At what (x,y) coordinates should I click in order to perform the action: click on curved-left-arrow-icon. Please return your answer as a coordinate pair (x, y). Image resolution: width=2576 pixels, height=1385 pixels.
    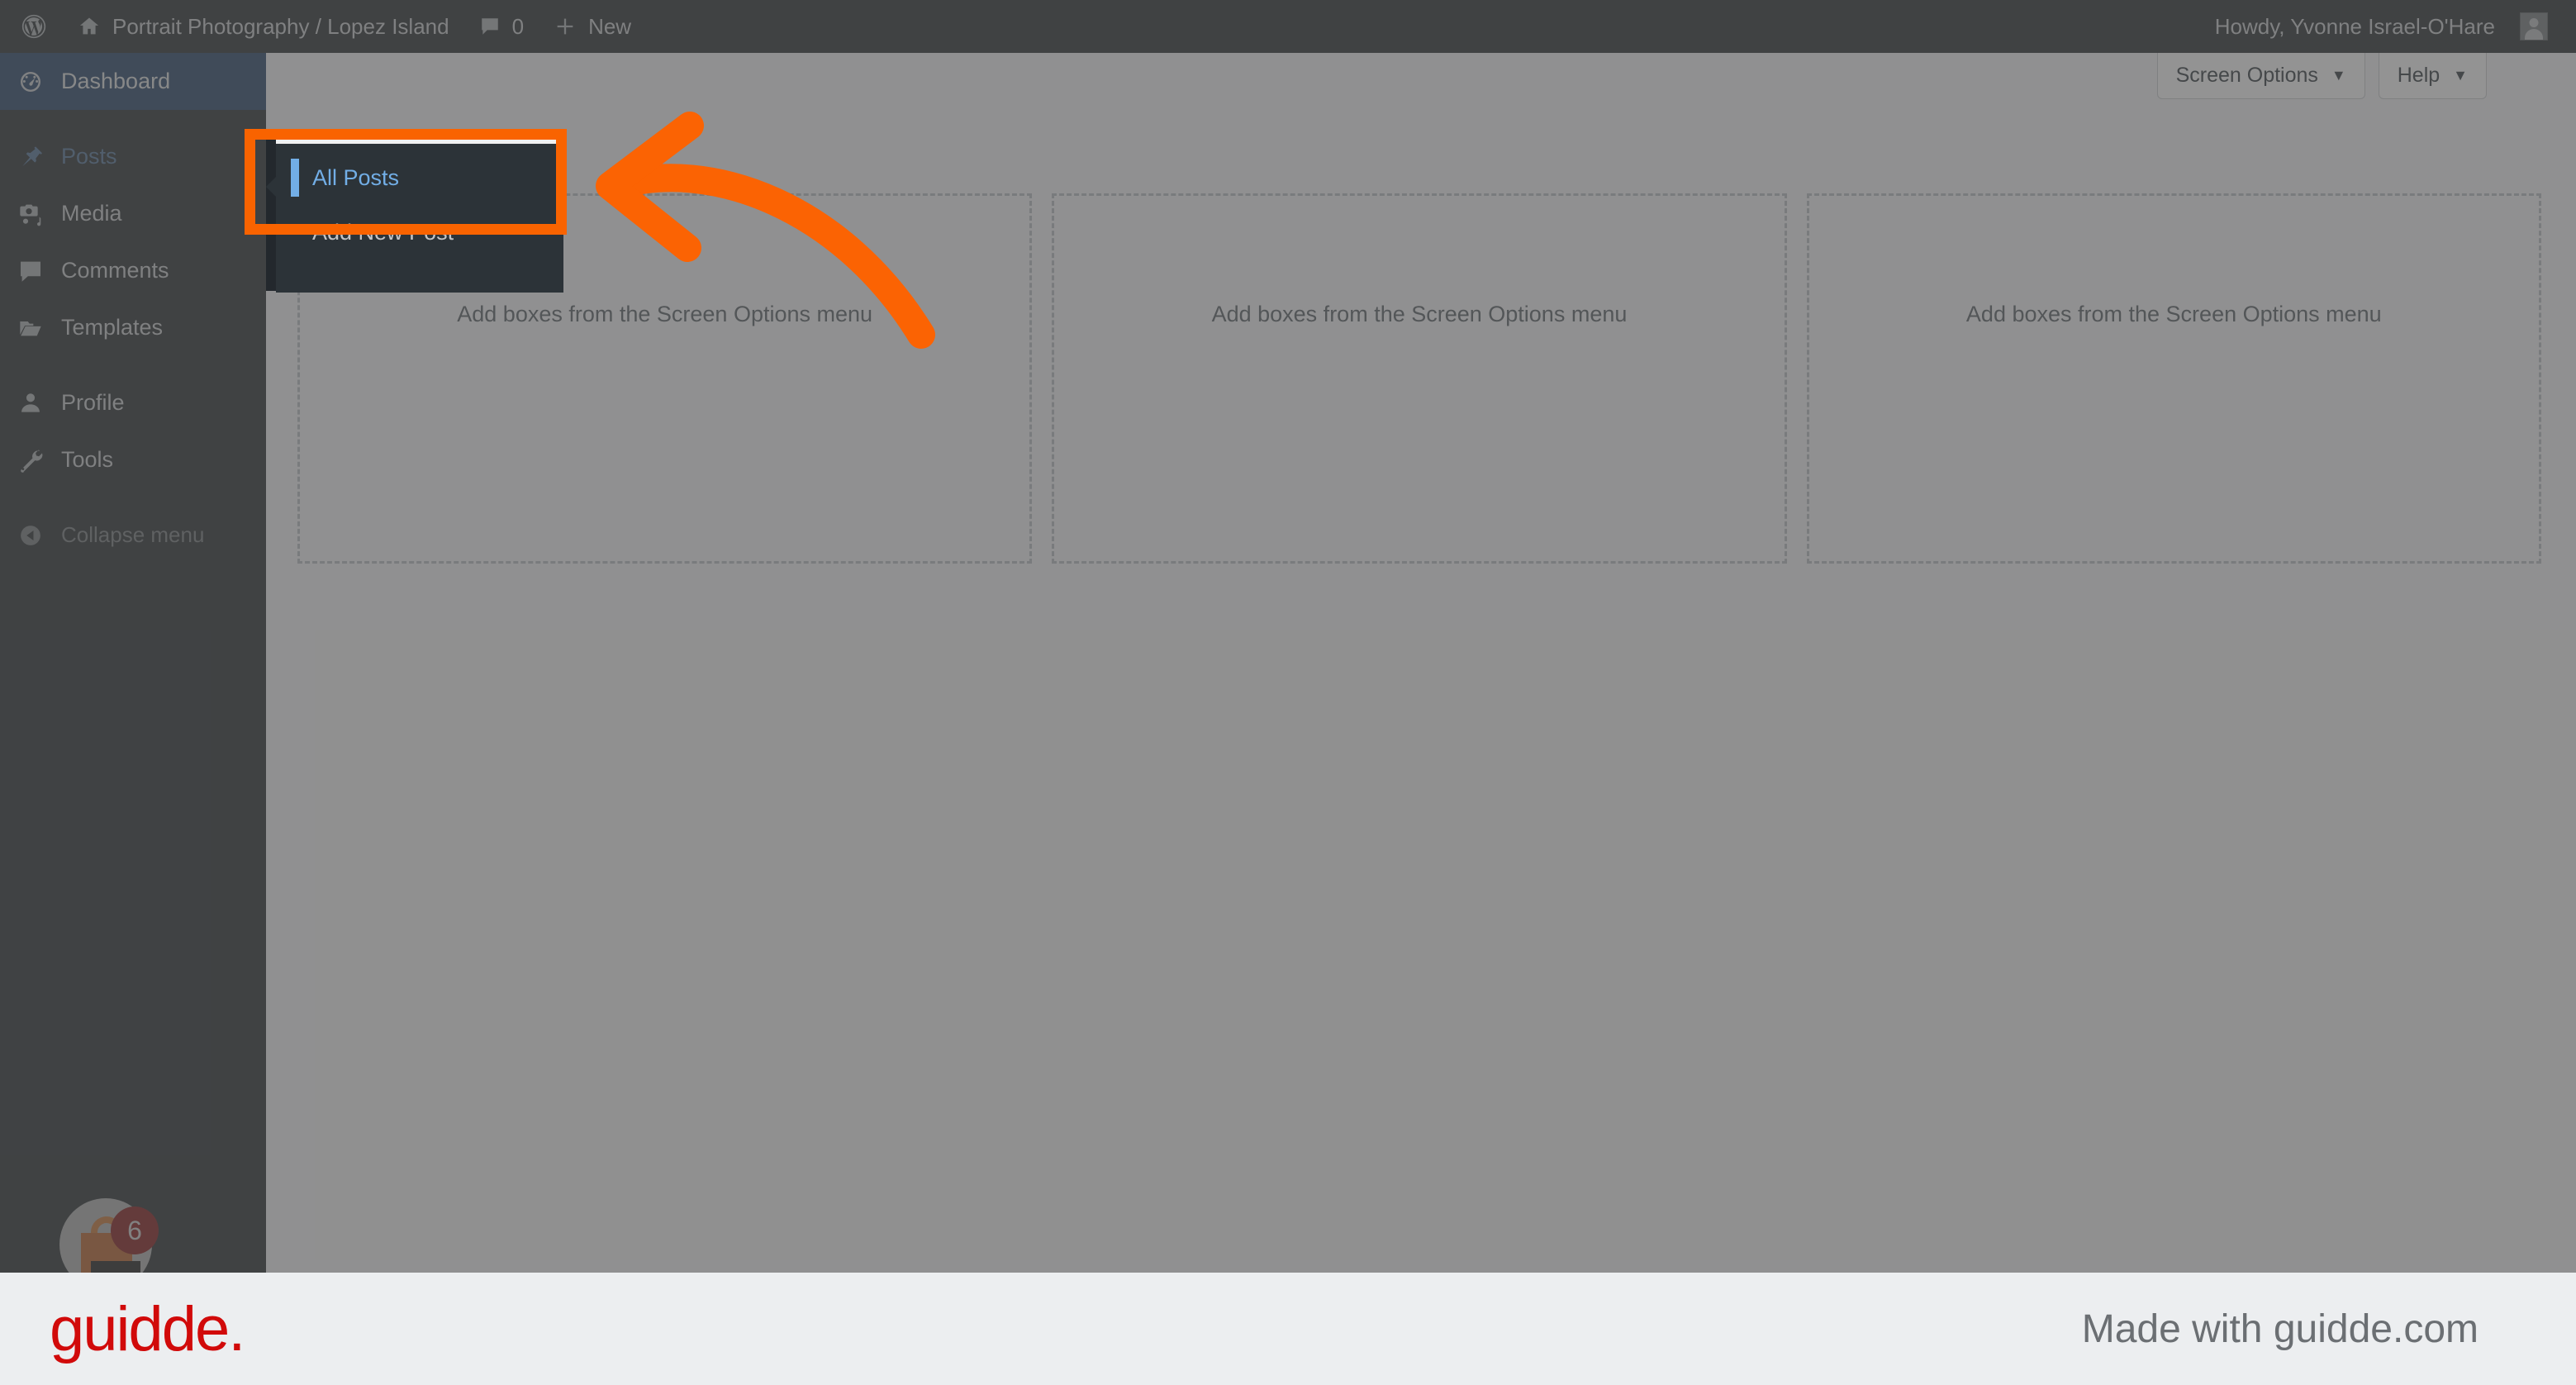
    Looking at the image, I should click on (785, 227).